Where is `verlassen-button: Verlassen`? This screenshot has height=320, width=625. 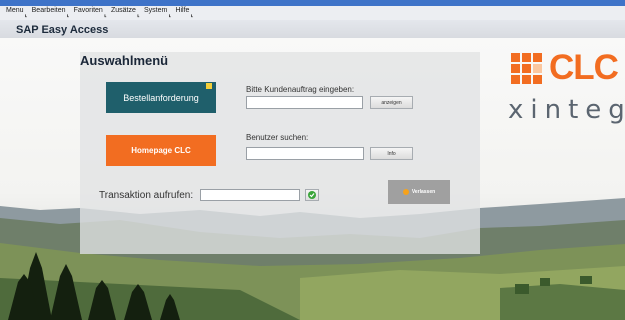 verlassen-button: Verlassen is located at coordinates (419, 192).